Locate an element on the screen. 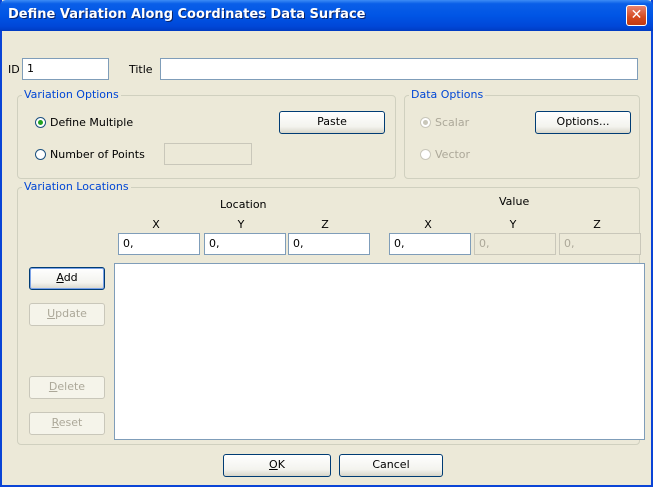  variation-locations-title: Variation Locations is located at coordinates (76, 186).